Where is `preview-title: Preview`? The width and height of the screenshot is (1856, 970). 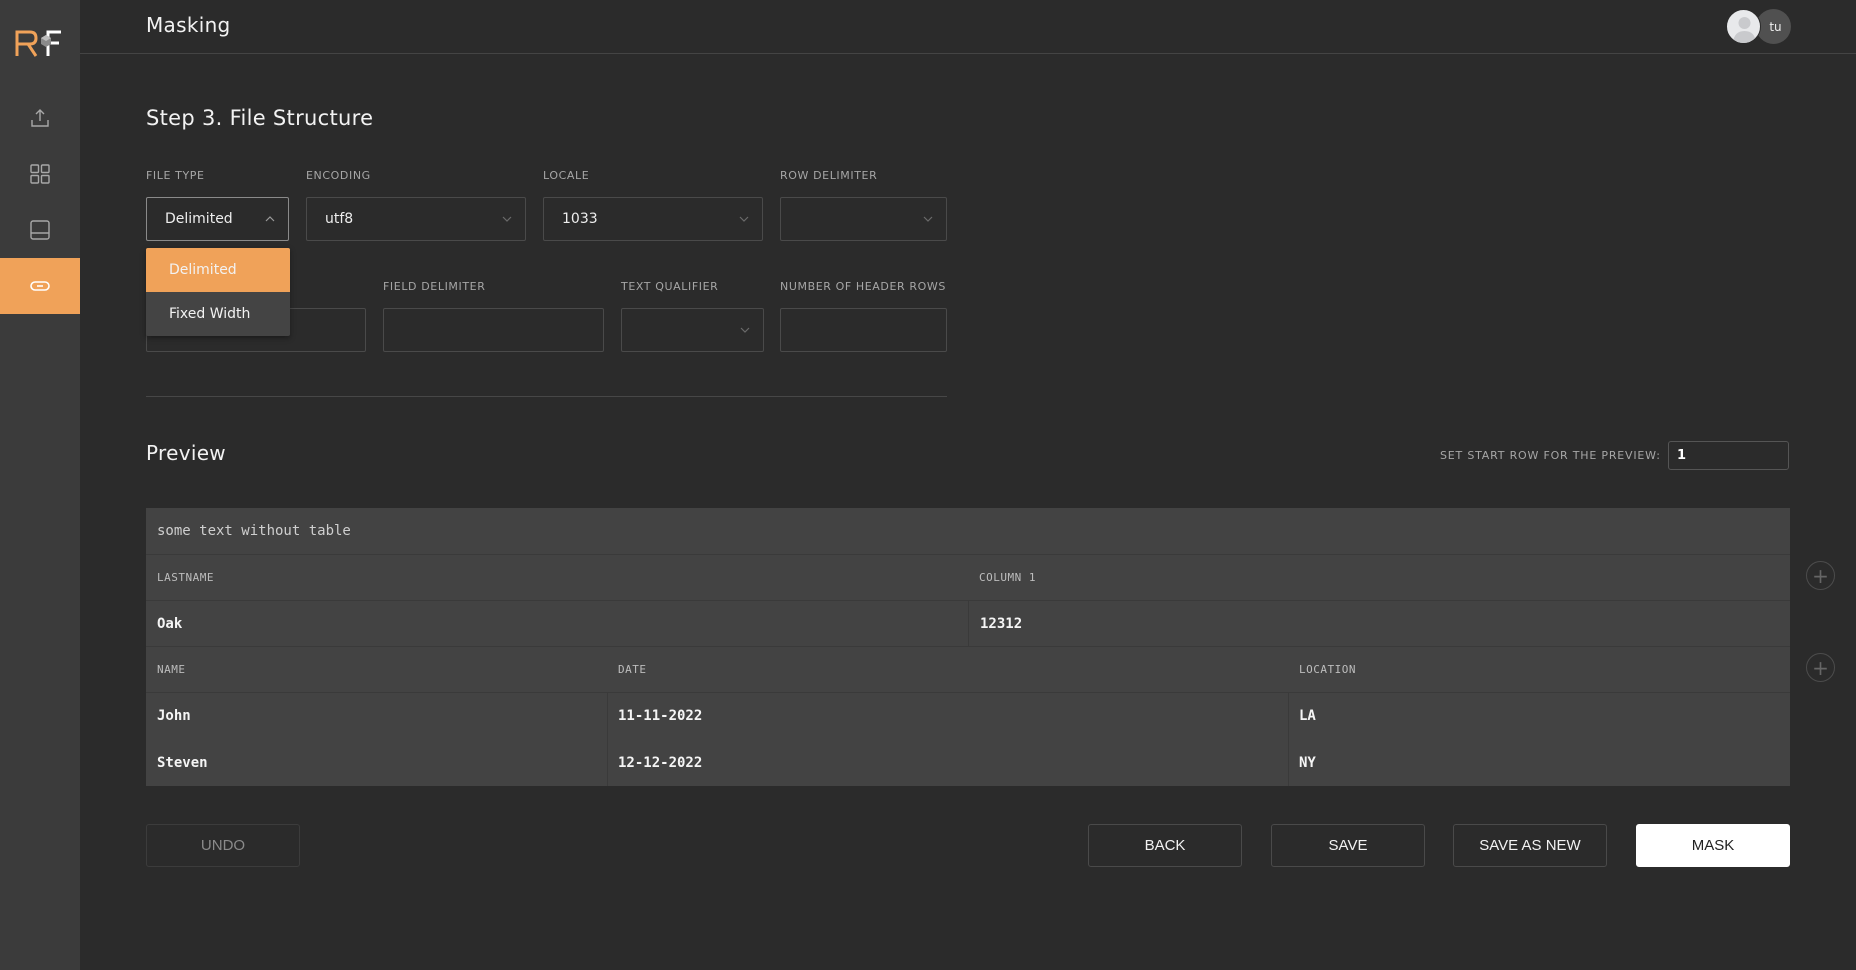 preview-title: Preview is located at coordinates (186, 453).